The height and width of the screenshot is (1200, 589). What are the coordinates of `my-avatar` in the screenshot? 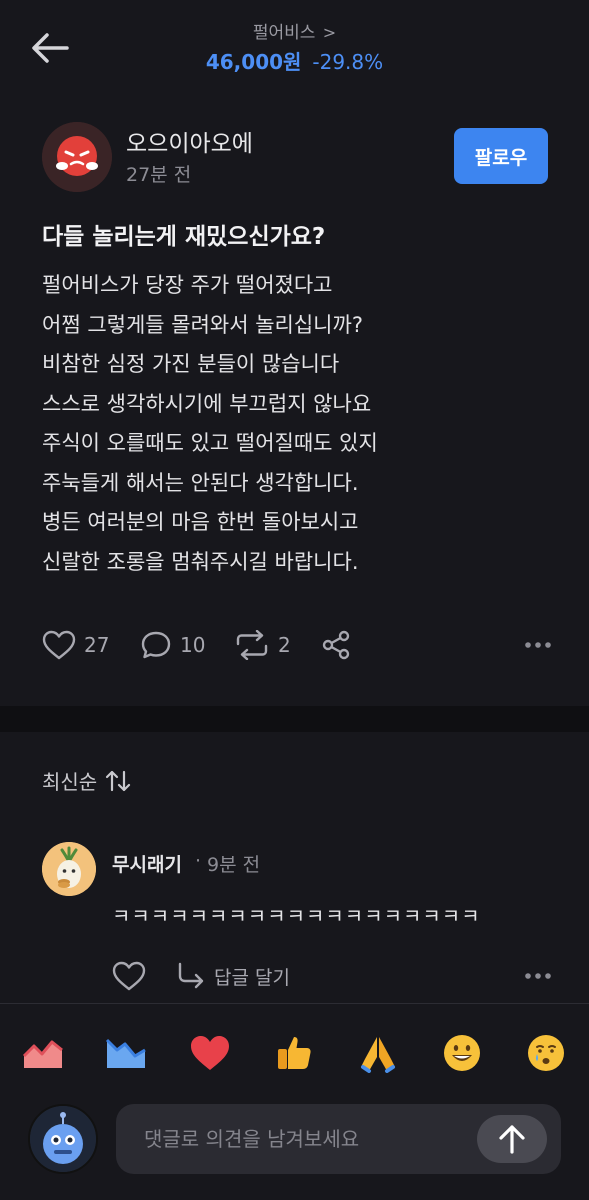 It's located at (63, 1139).